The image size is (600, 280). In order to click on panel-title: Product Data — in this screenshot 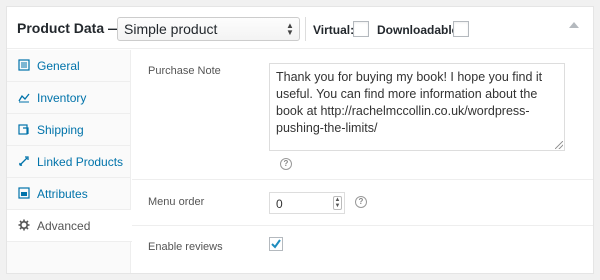, I will do `click(70, 28)`.